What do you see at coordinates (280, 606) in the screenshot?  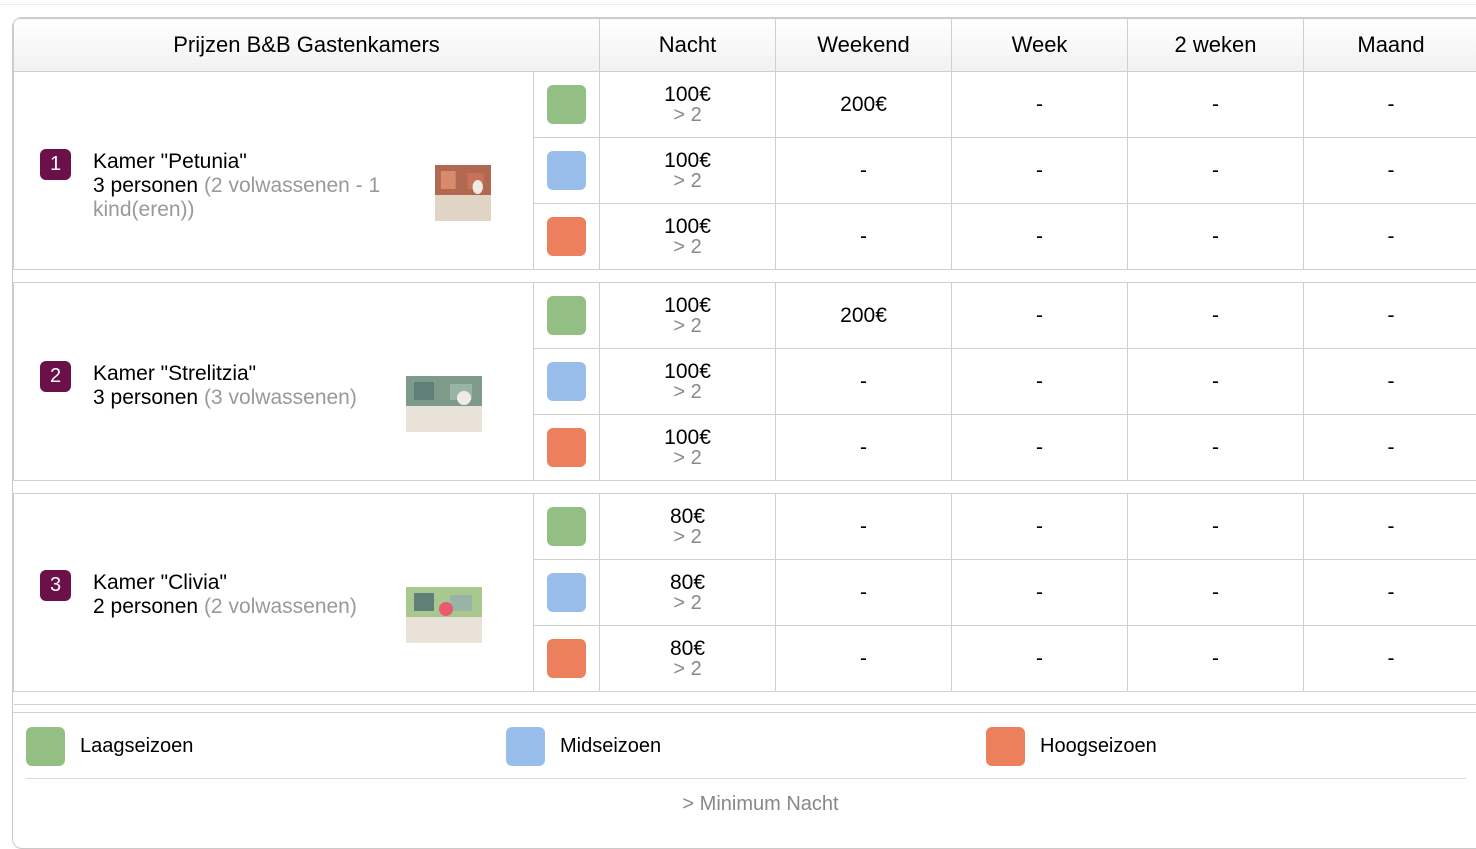 I see `room-occupancy-detail: (2 volwassenen)` at bounding box center [280, 606].